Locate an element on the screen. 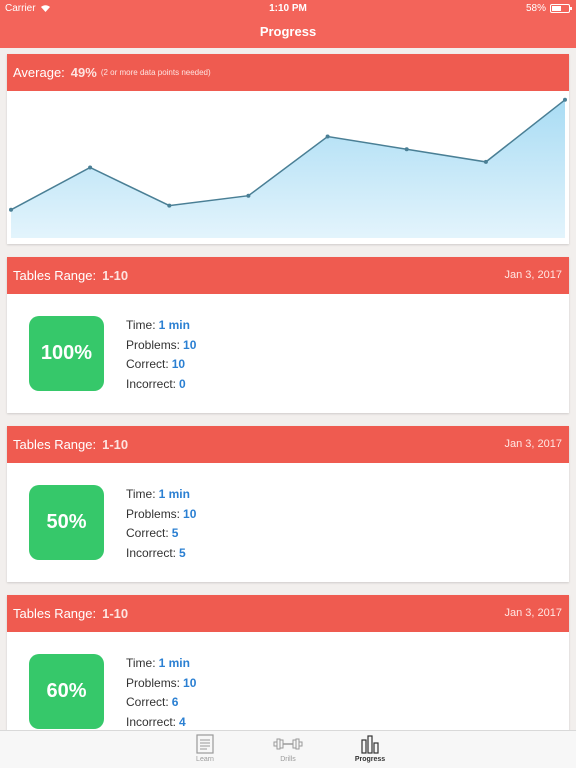 The width and height of the screenshot is (576, 768). page-title: Progress is located at coordinates (288, 31).